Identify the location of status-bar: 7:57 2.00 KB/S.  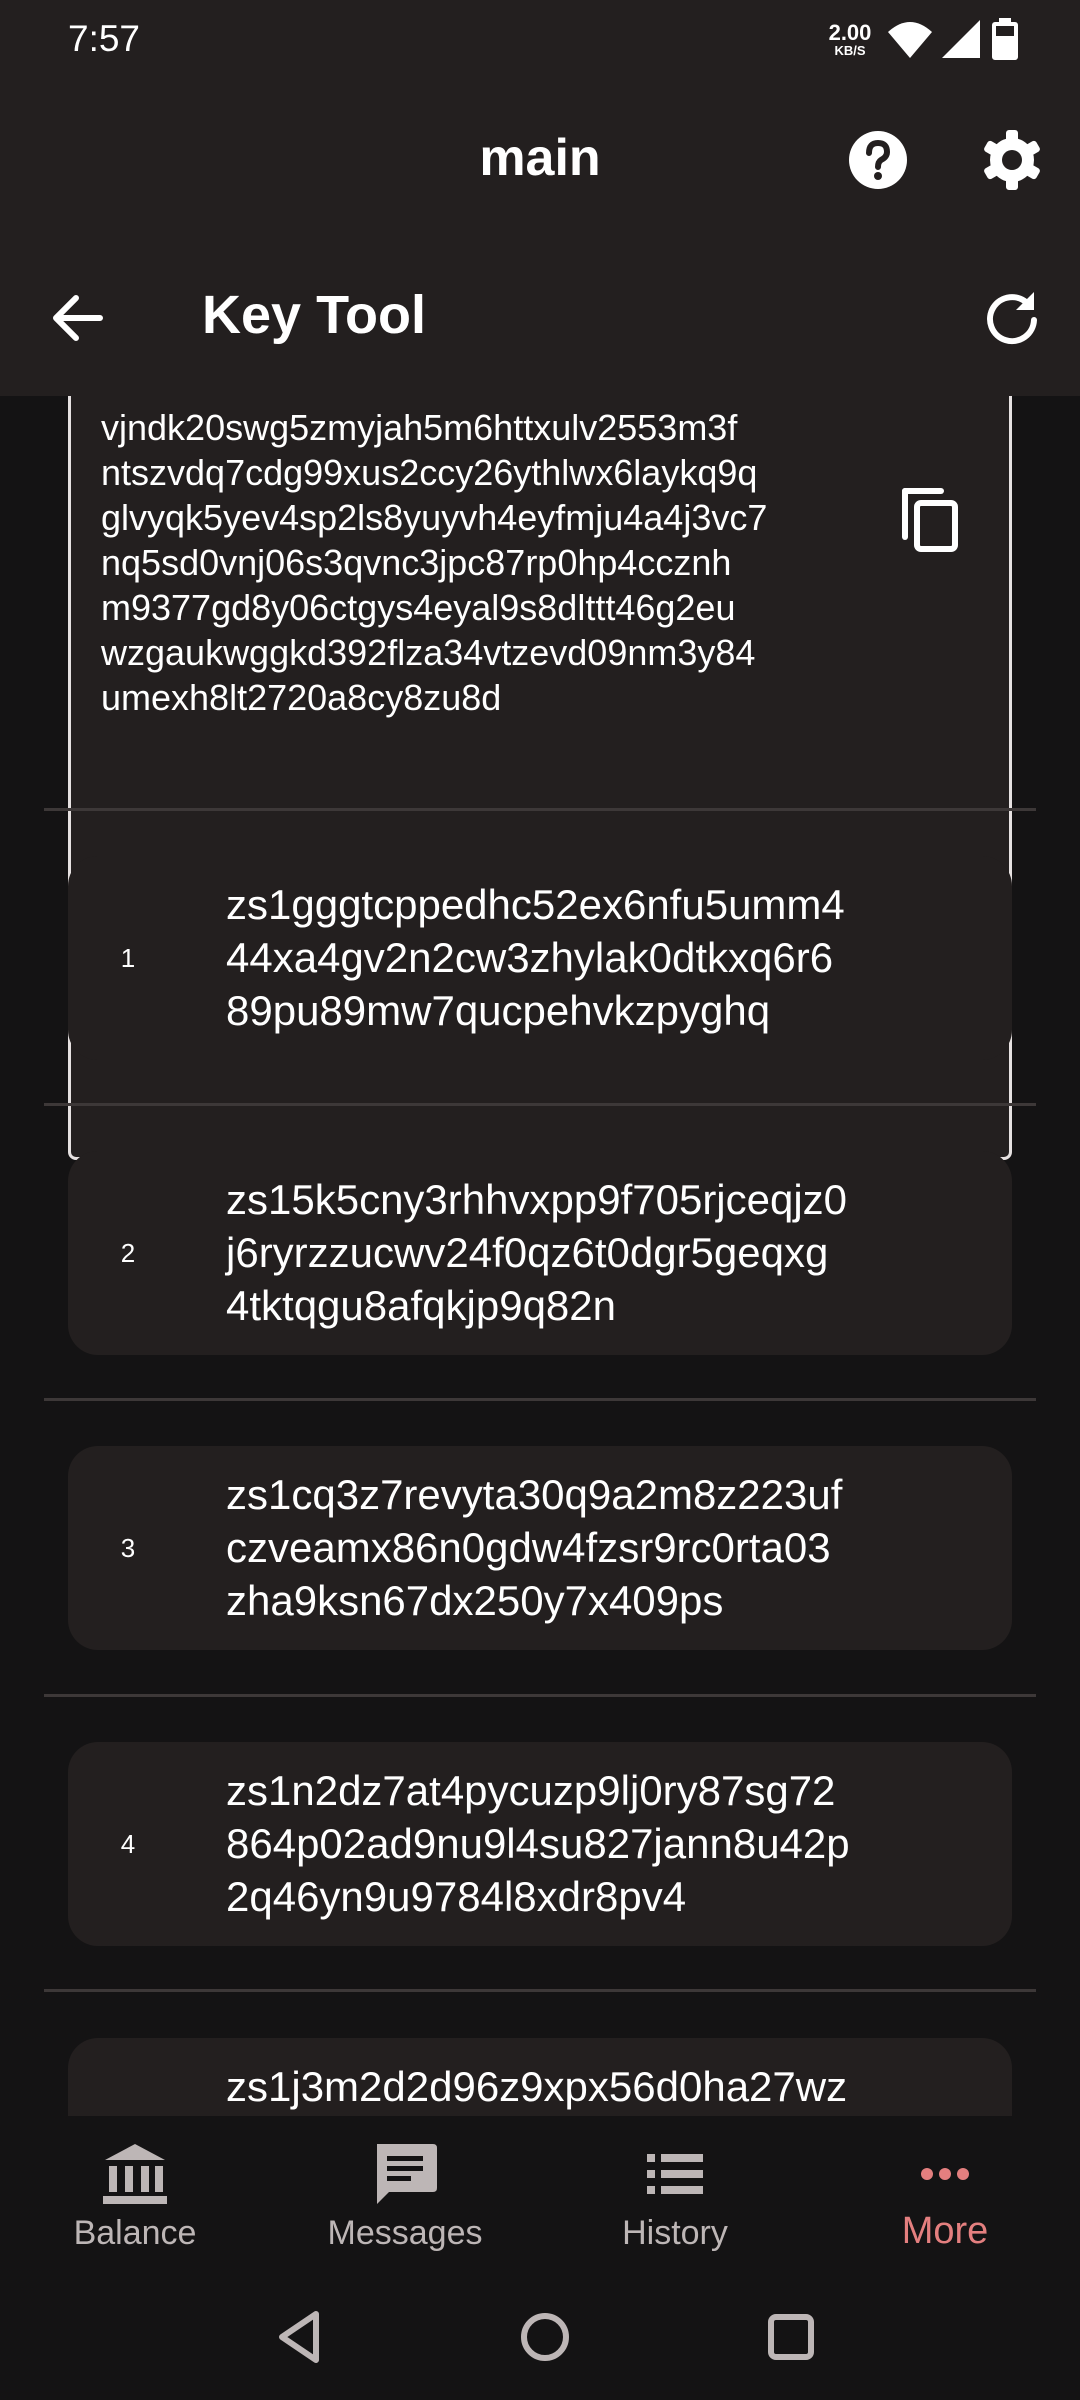
(540, 40).